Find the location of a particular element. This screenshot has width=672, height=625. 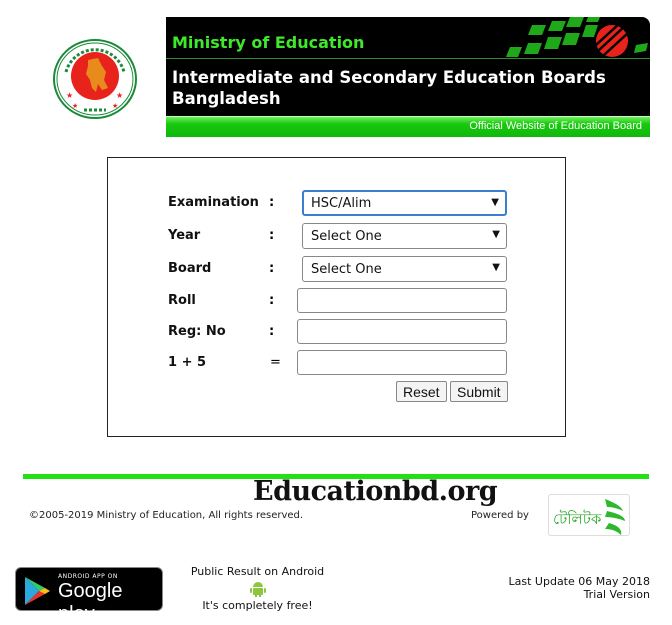

reg-no-label: Reg: No is located at coordinates (197, 331).